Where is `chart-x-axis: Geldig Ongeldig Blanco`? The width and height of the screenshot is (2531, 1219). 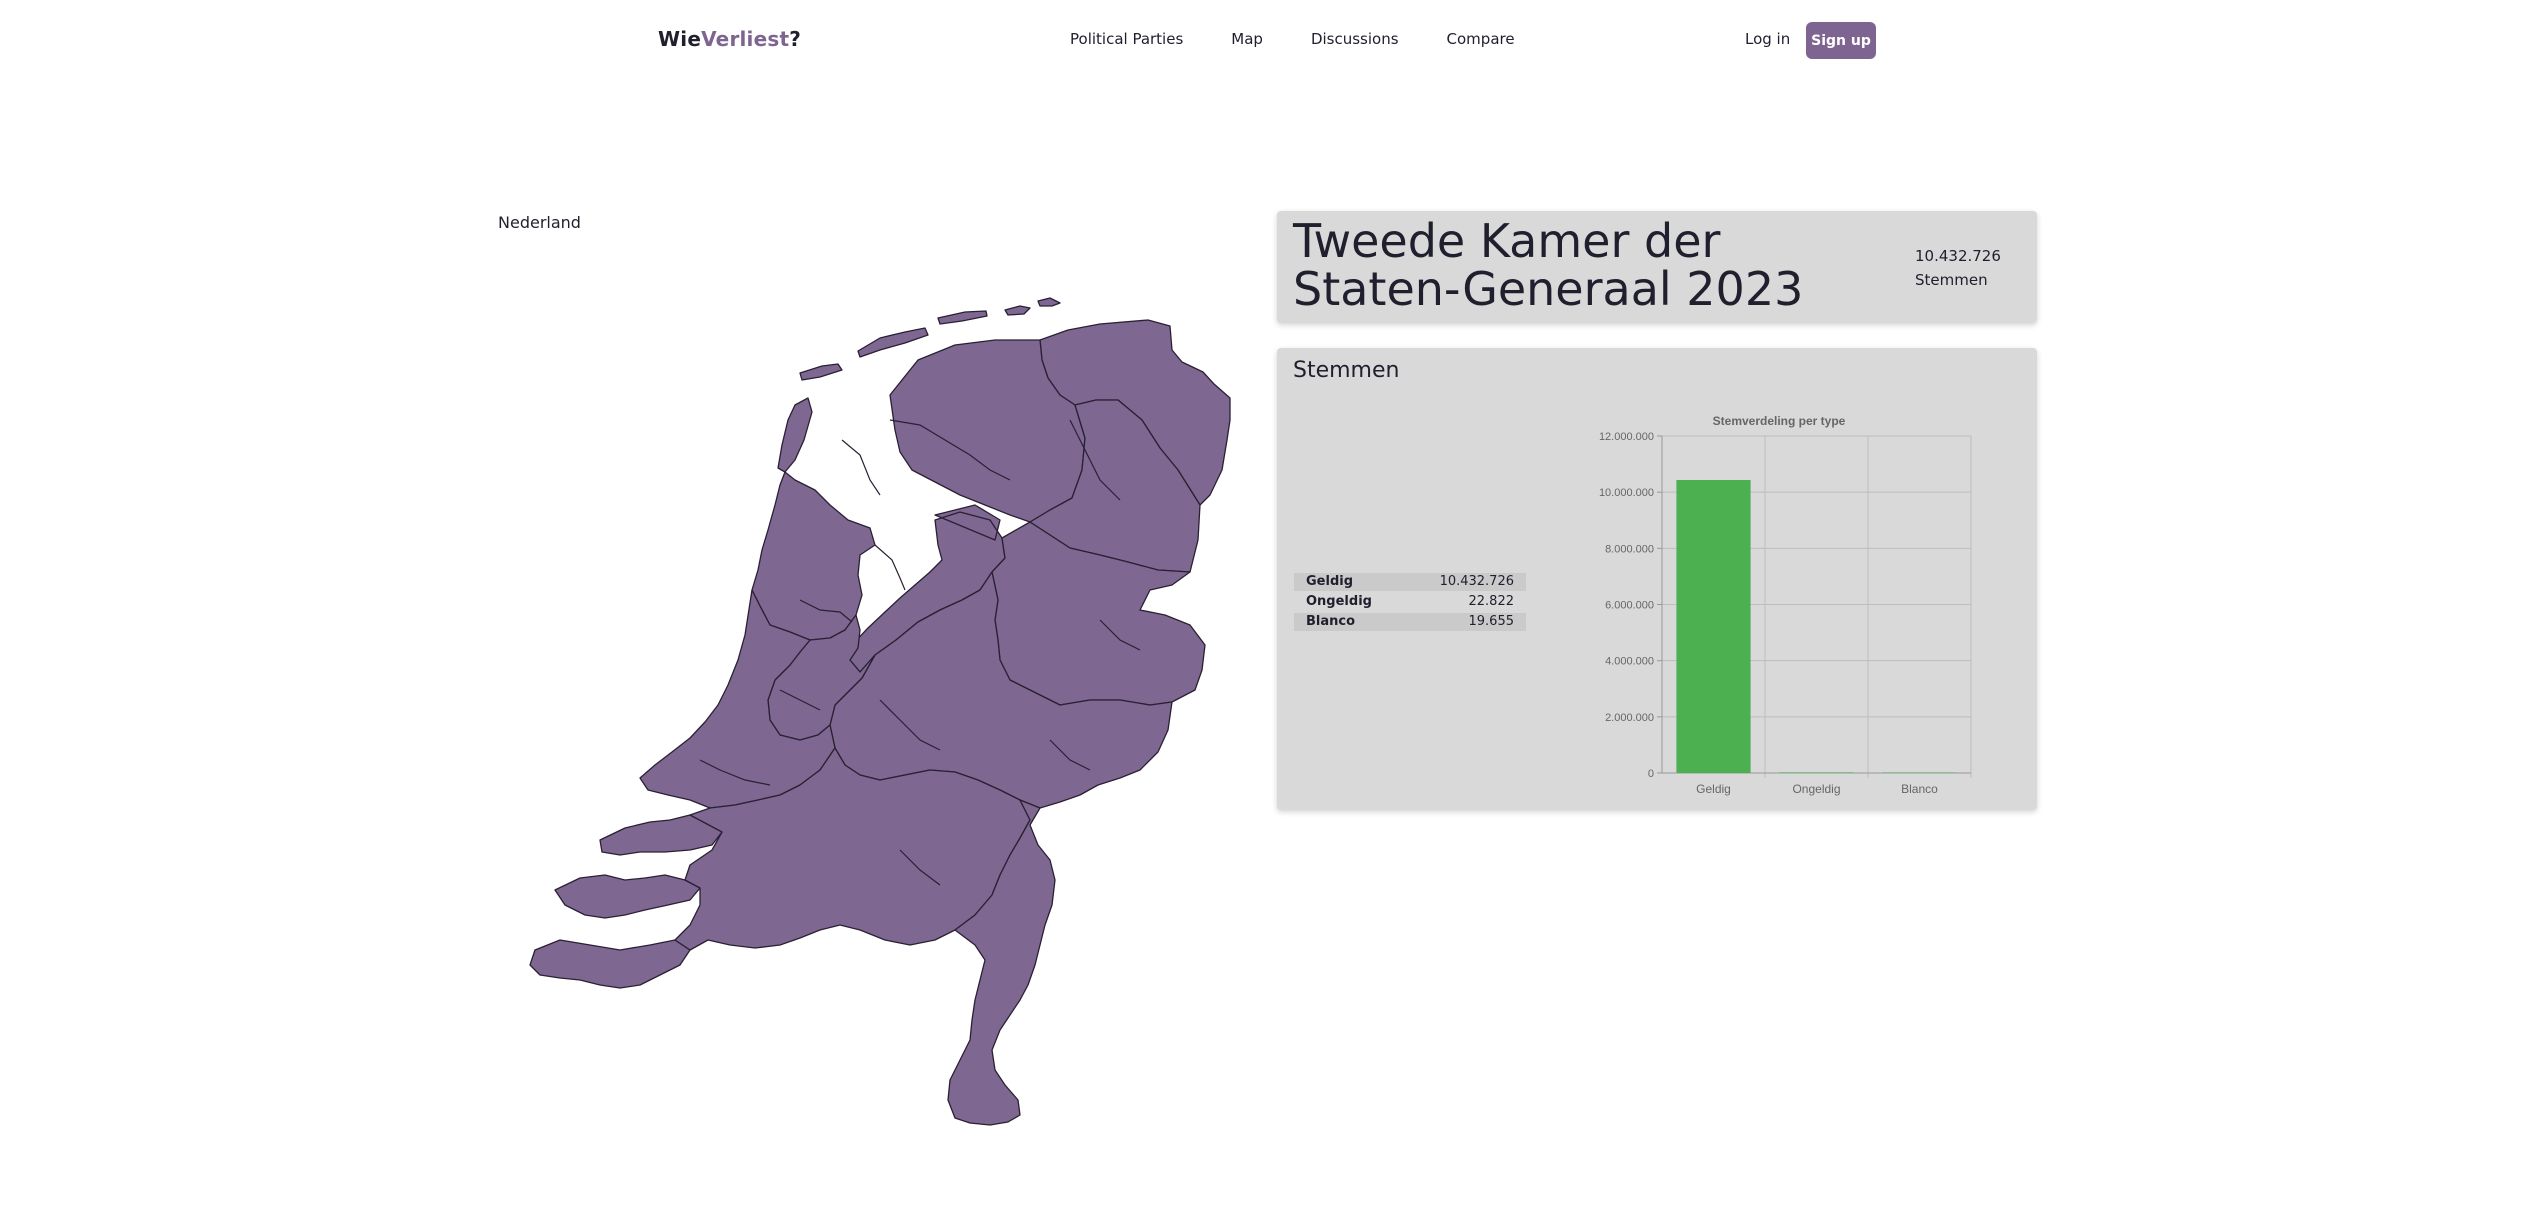 chart-x-axis: Geldig Ongeldig Blanco is located at coordinates (1817, 789).